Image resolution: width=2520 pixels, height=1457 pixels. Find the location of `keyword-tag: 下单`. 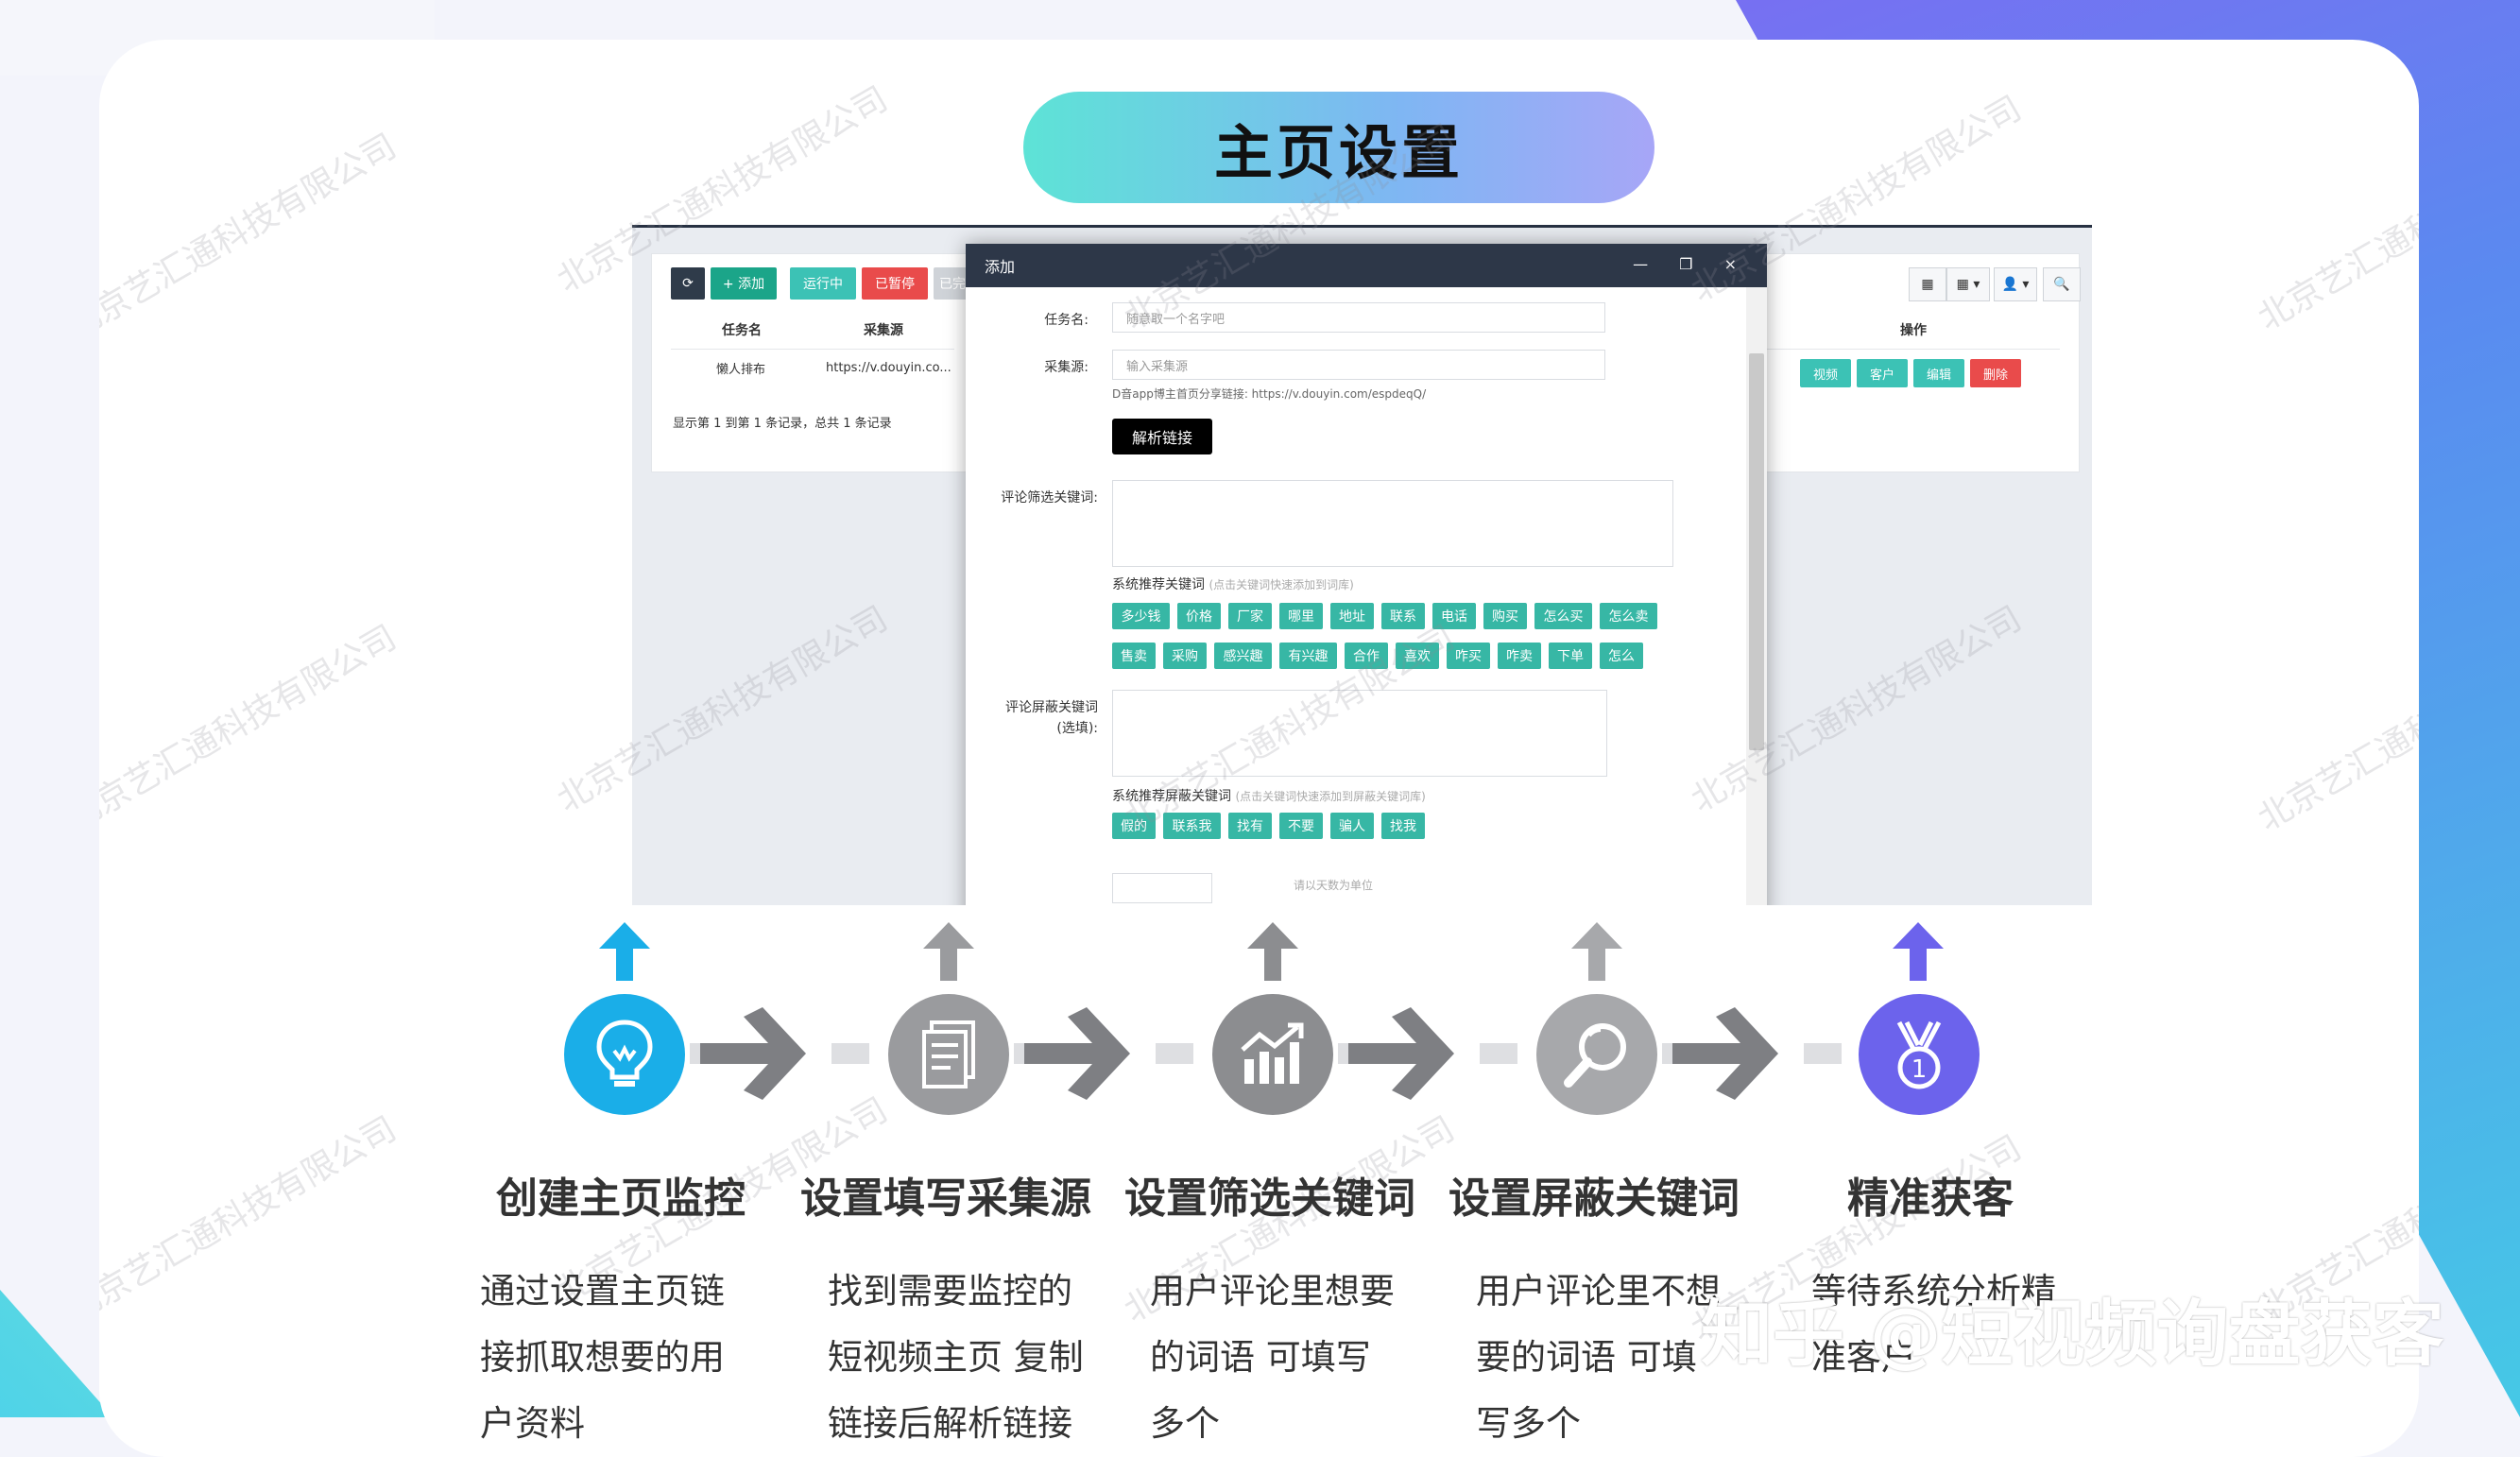

keyword-tag: 下单 is located at coordinates (1570, 656).